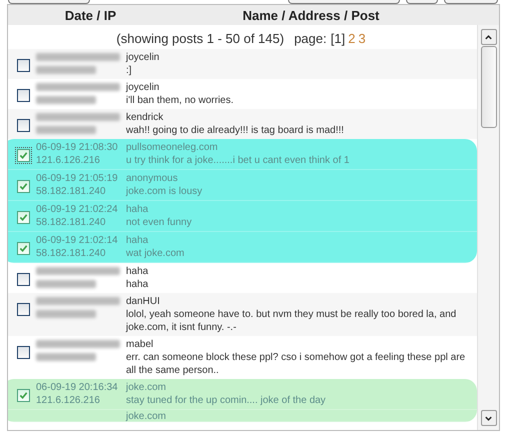 The width and height of the screenshot is (512, 438). Describe the element at coordinates (226, 400) in the screenshot. I see `post-message: stay tuned for the up comin.... joke of the day` at that location.